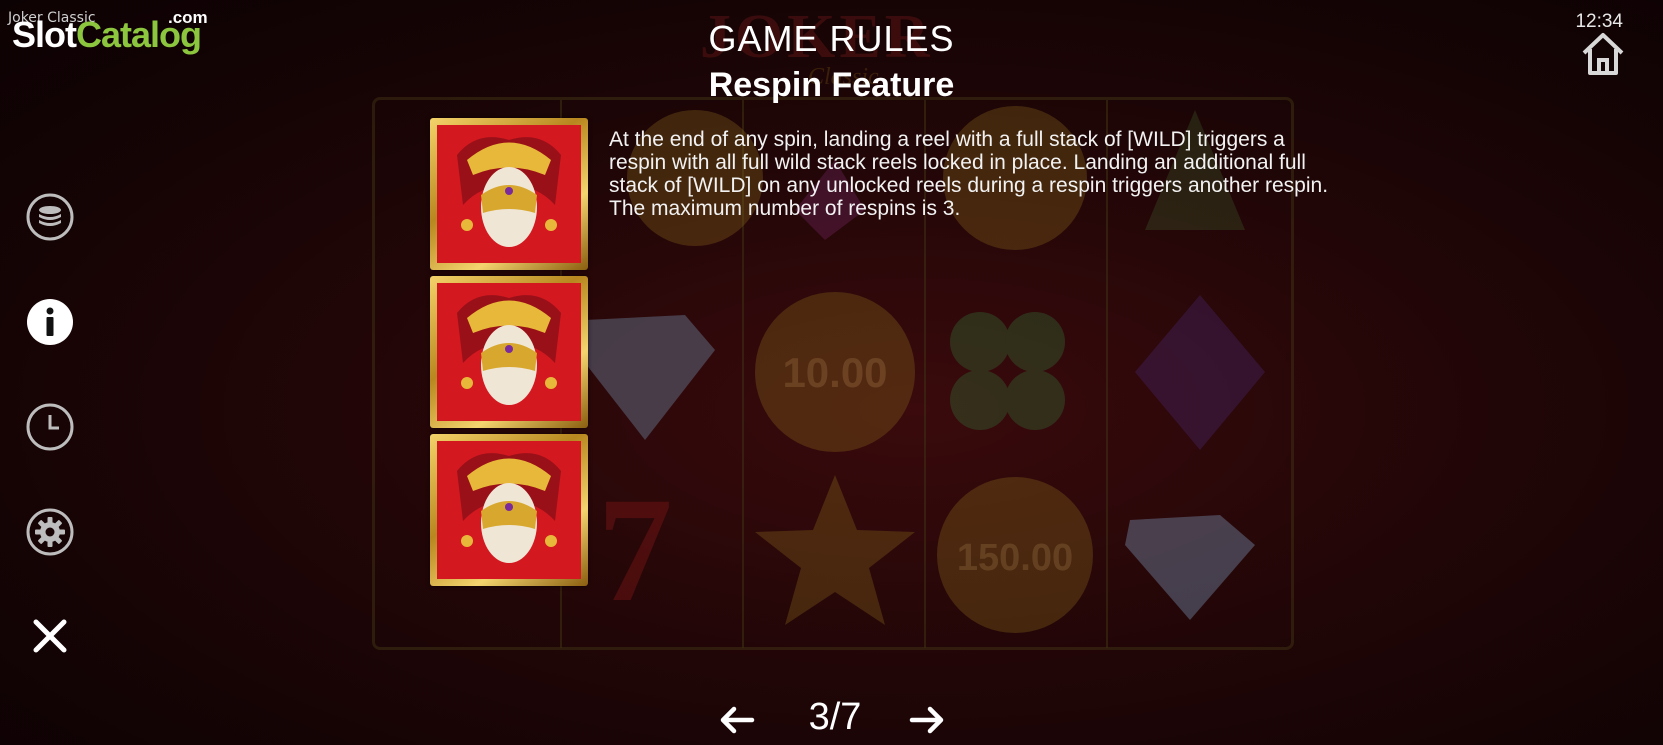 The width and height of the screenshot is (1663, 745). Describe the element at coordinates (1015, 558) in the screenshot. I see `coin-value-b: 150.00` at that location.